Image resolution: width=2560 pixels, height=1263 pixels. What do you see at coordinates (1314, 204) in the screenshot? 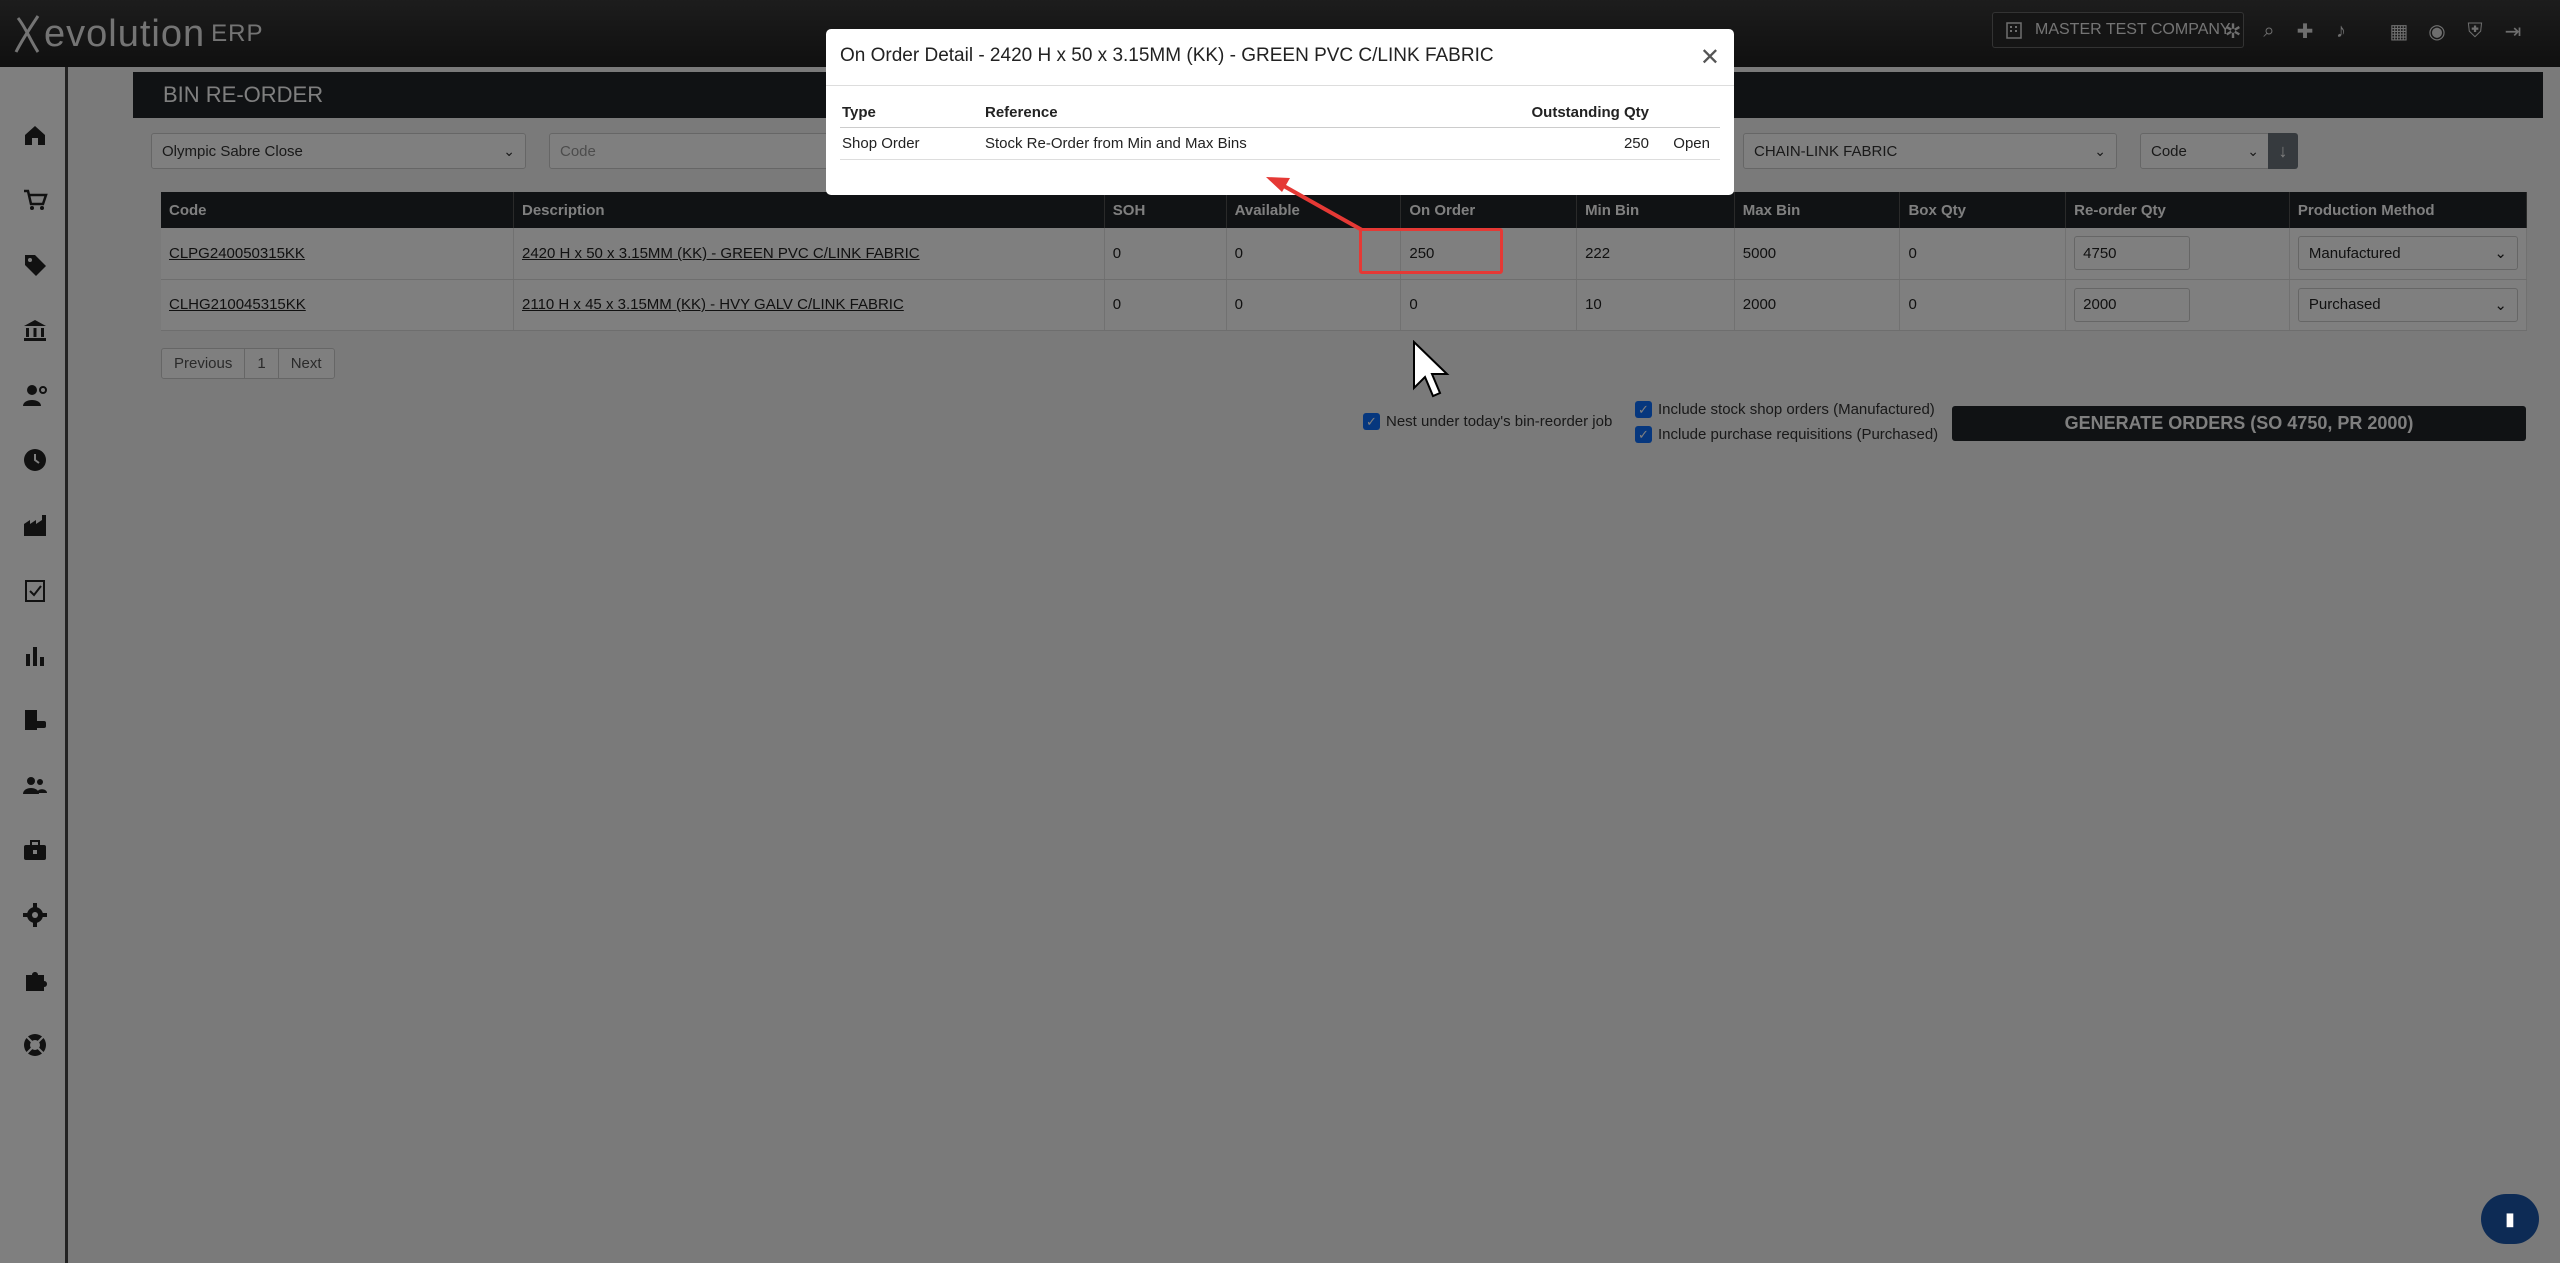
I see `annotation-arrow-icon` at bounding box center [1314, 204].